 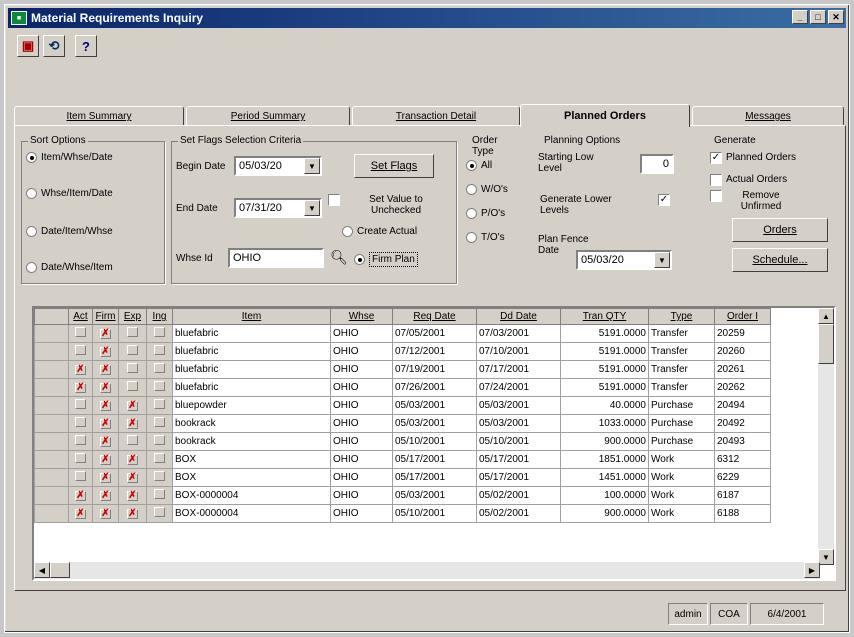 I want to click on cell-req-date: 07/19/2001, so click(x=434, y=369).